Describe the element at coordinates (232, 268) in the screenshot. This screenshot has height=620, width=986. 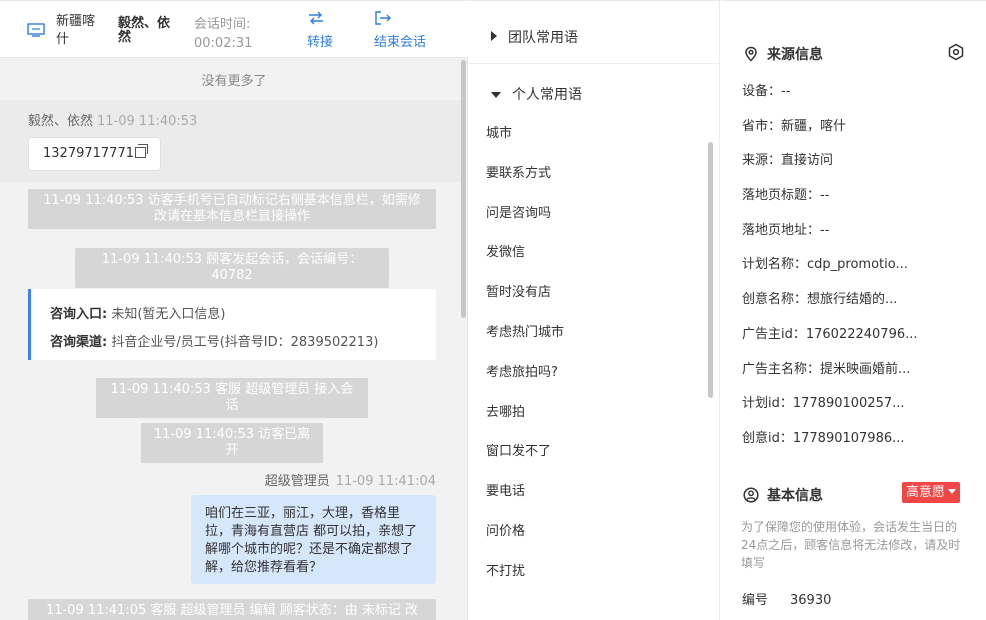
I see `system-message: 11-09 11:40:53 顾客发起会话，会话编号：40782` at that location.